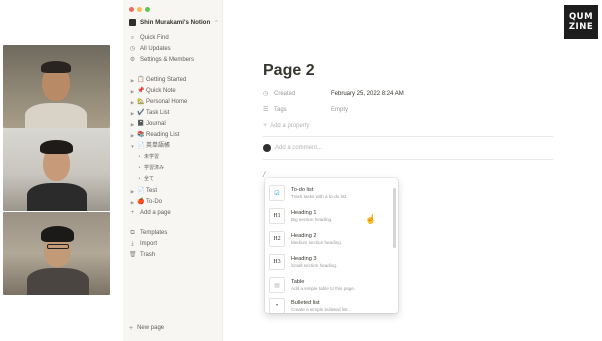  I want to click on sidebar-page-test: ▶ 📄 Test, so click(143, 191).